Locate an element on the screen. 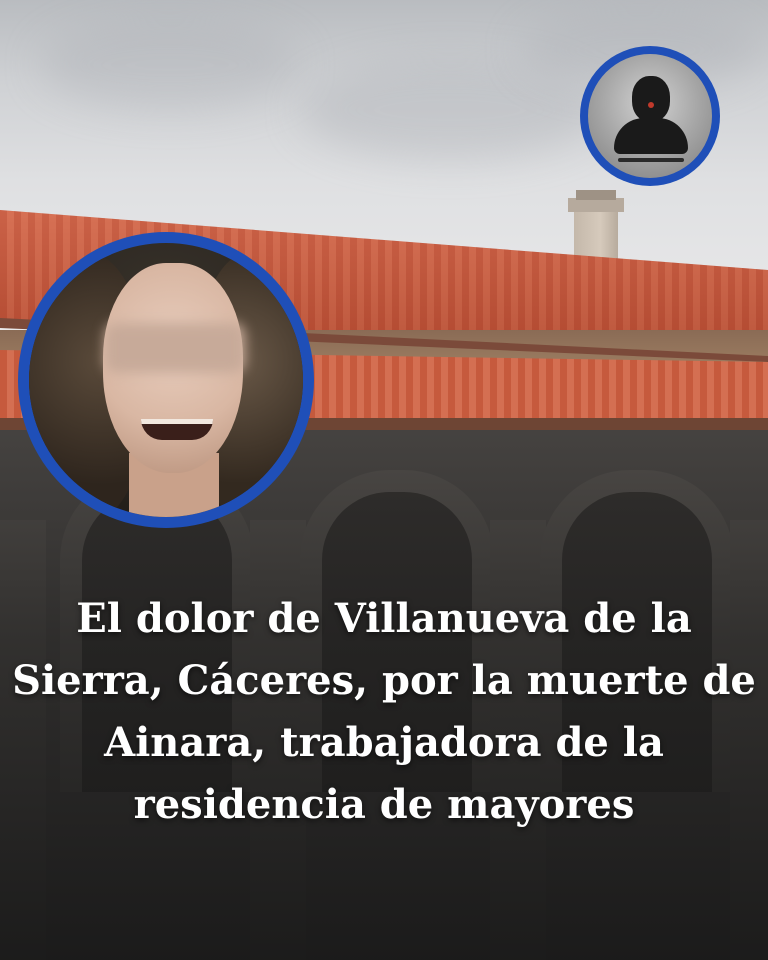  headline-line: Sierra, Cáceres, por la muerte de is located at coordinates (384, 680).